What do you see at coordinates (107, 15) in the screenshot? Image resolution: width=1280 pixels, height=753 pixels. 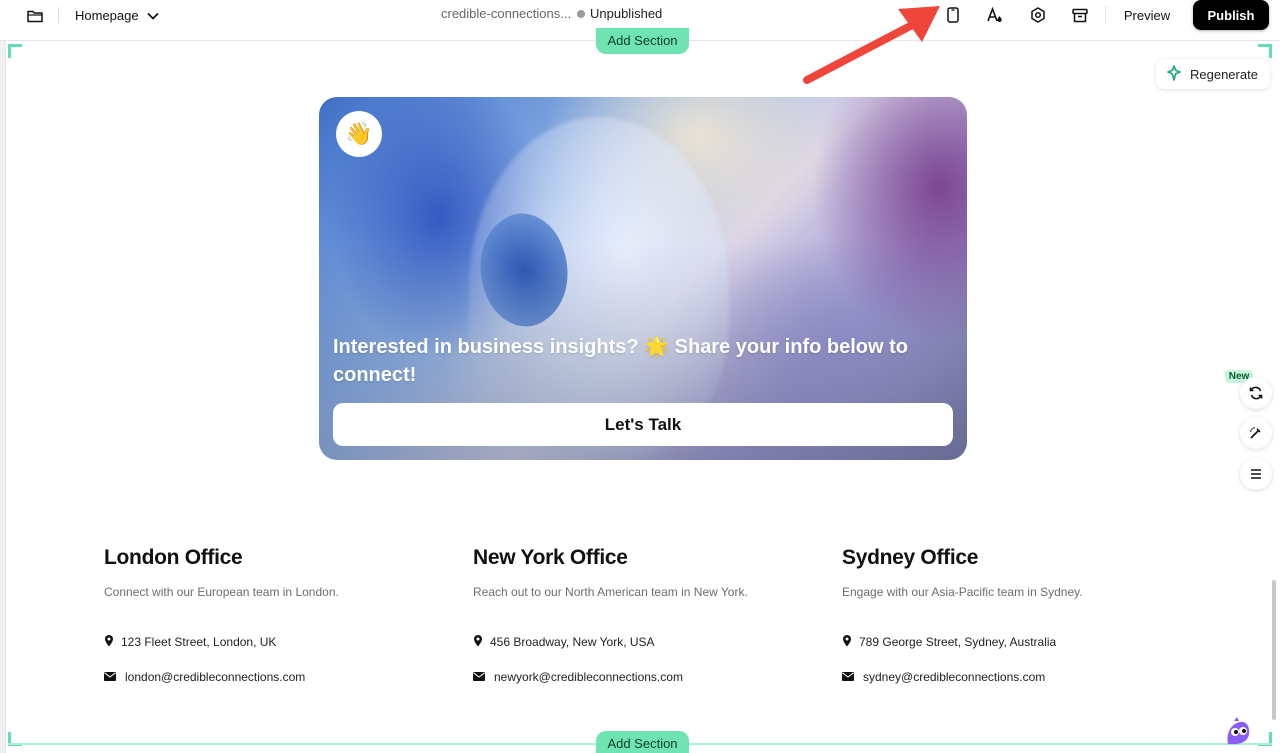 I see `page-selector-label: Homepage` at bounding box center [107, 15].